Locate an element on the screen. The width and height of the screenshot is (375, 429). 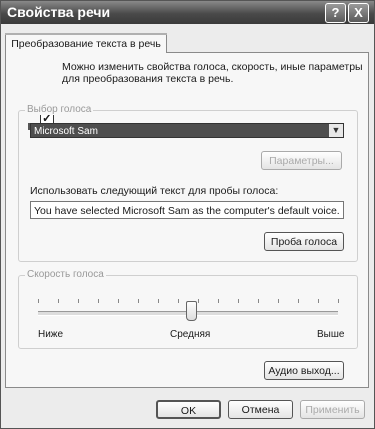
intro-line-2: для преобразования текста в речь. is located at coordinates (148, 79).